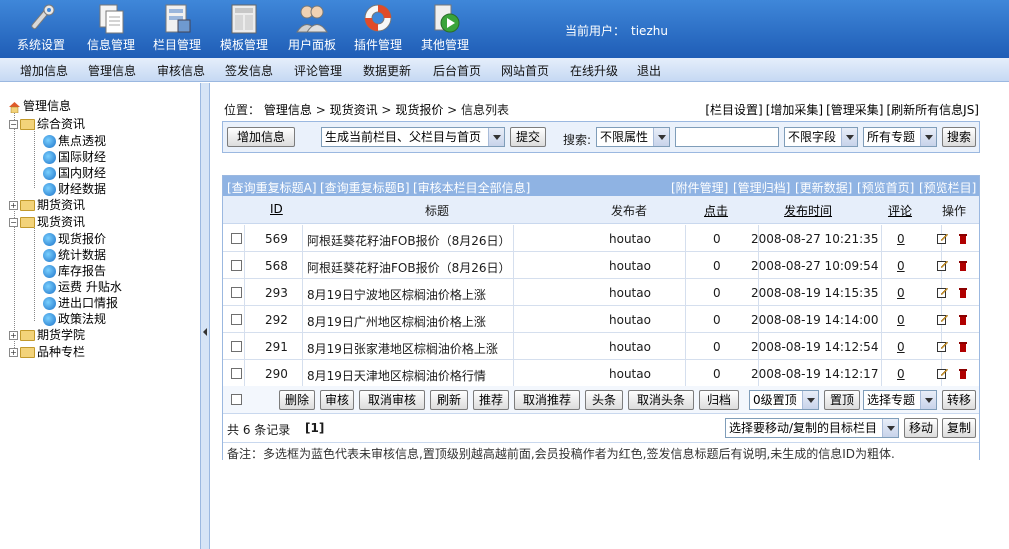 The width and height of the screenshot is (1009, 549). I want to click on menu-info-management: 信息管理, so click(111, 29).